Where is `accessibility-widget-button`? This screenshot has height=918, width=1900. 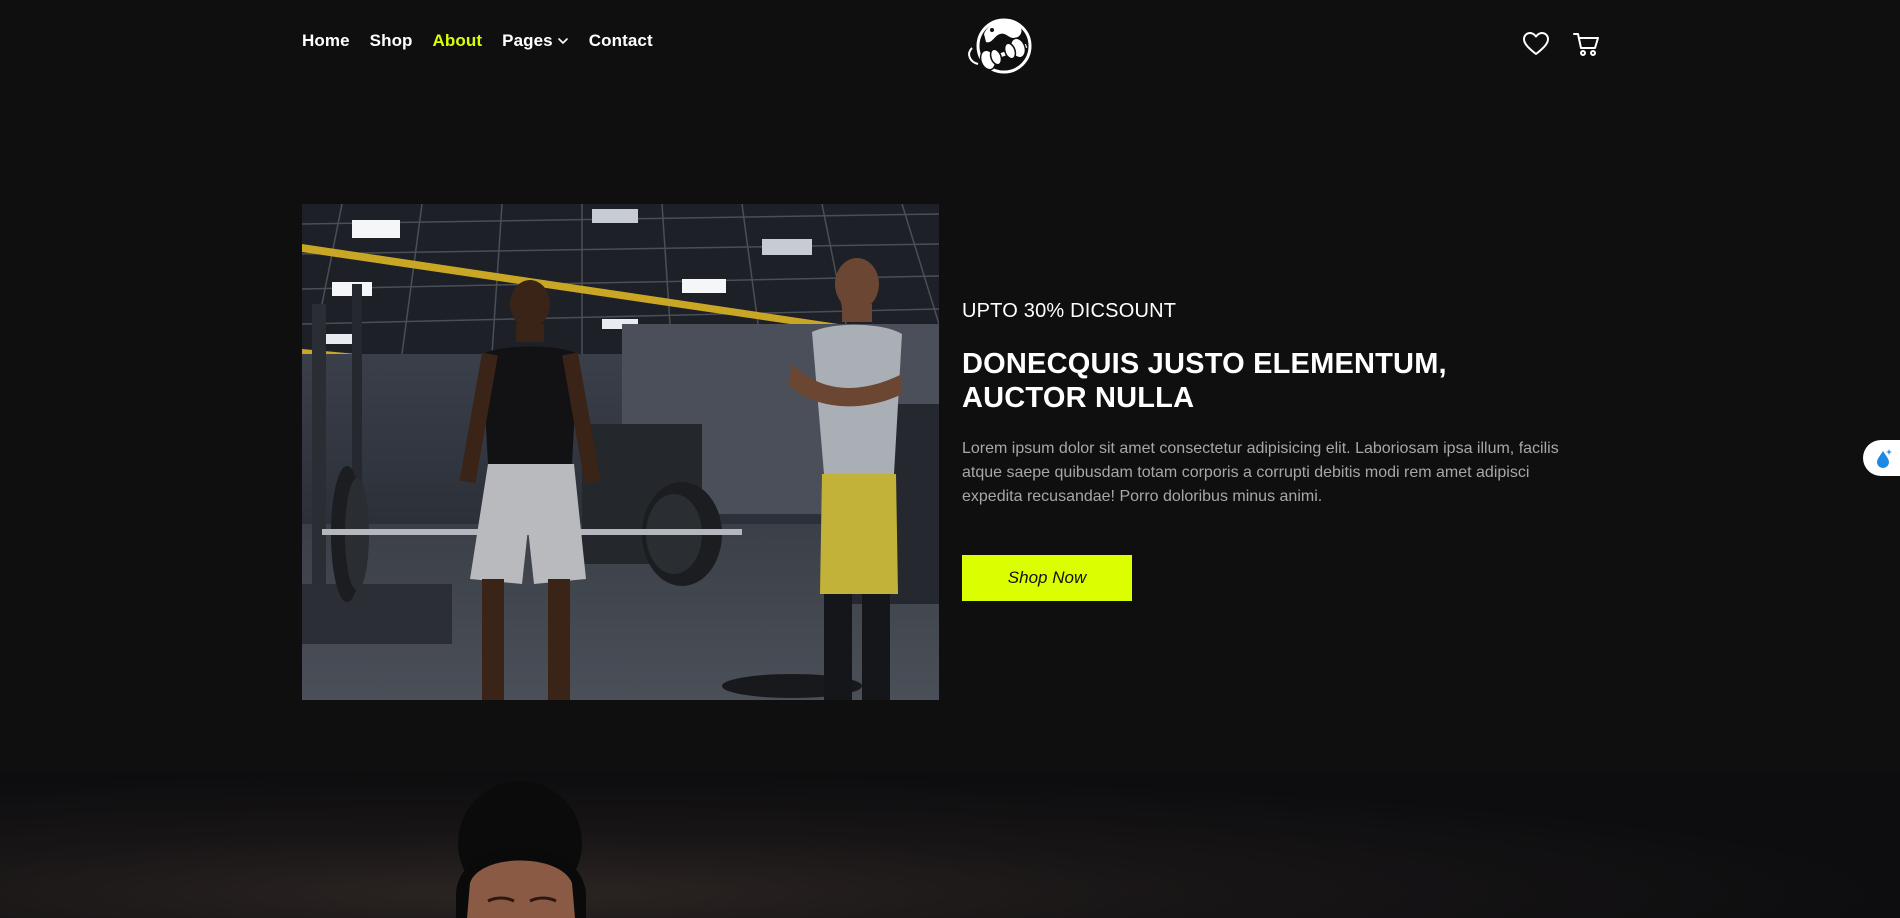
accessibility-widget-button is located at coordinates (1881, 458).